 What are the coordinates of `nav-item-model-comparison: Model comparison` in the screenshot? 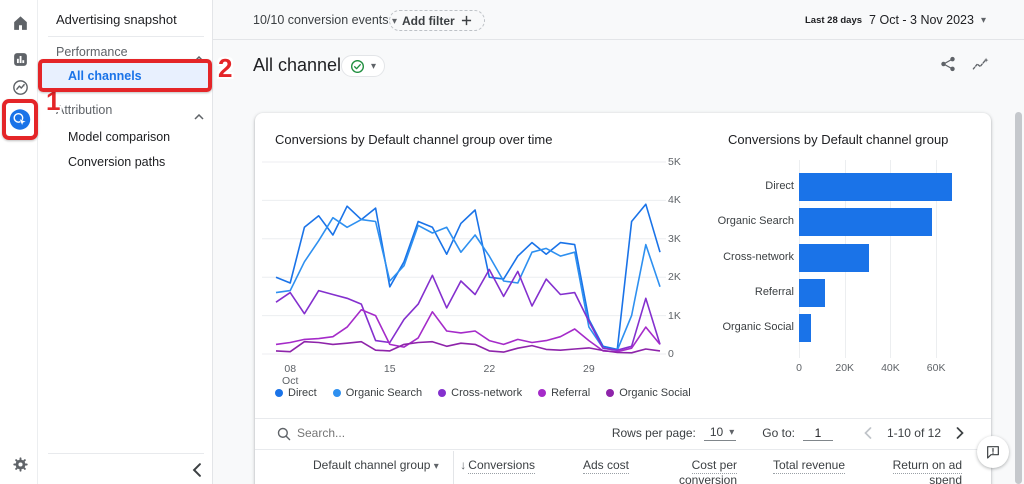 It's located at (119, 137).